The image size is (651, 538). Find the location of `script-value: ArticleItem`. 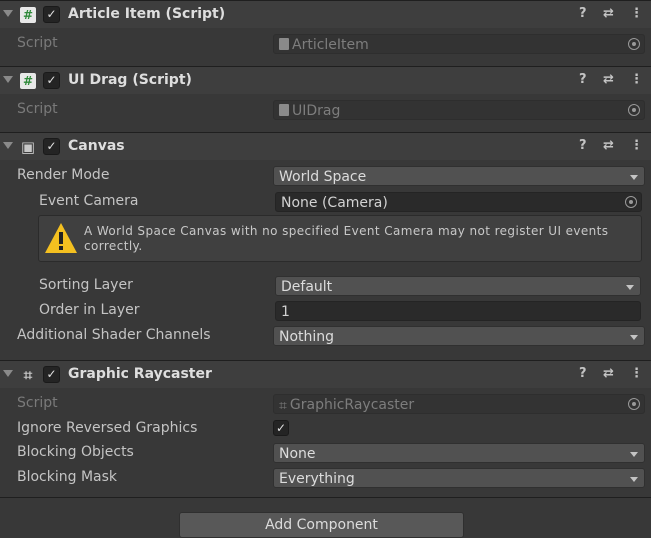

script-value: ArticleItem is located at coordinates (330, 45).